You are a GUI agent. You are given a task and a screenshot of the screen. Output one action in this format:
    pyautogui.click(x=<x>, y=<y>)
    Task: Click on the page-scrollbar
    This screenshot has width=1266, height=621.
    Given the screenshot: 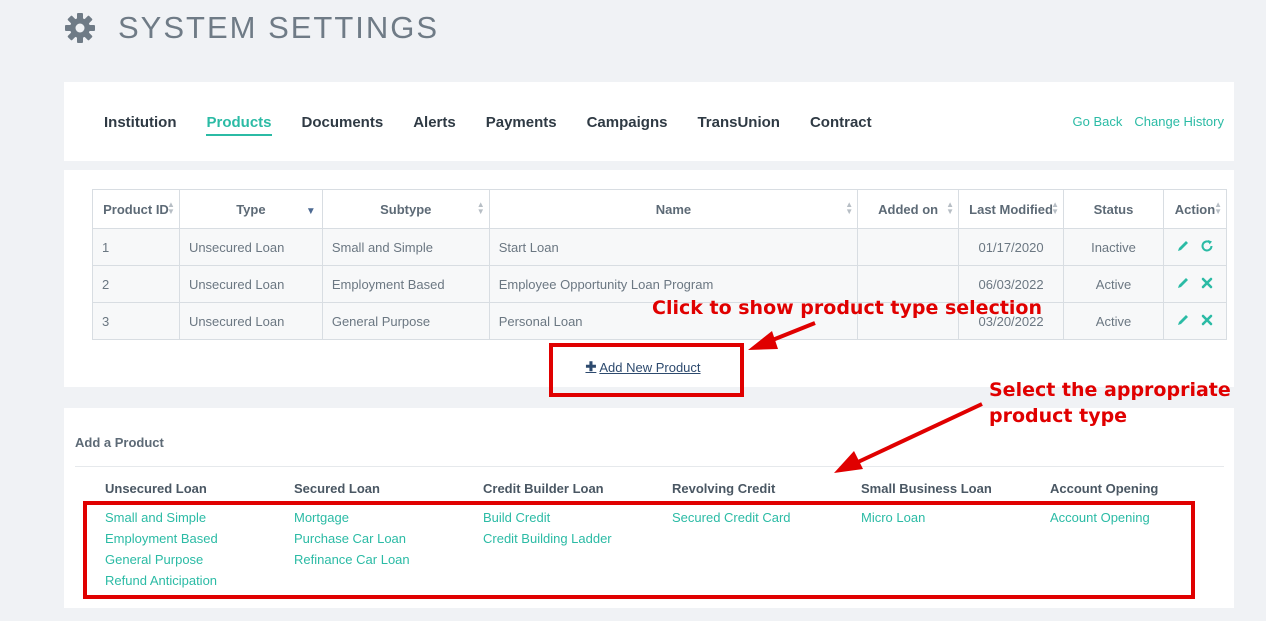 What is the action you would take?
    pyautogui.click(x=1250, y=310)
    